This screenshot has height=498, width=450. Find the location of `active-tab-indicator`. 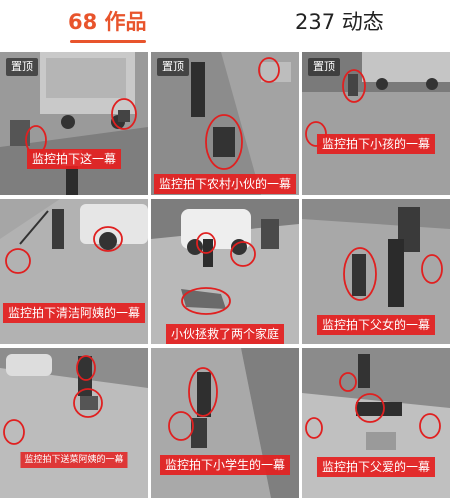

active-tab-indicator is located at coordinates (108, 41).